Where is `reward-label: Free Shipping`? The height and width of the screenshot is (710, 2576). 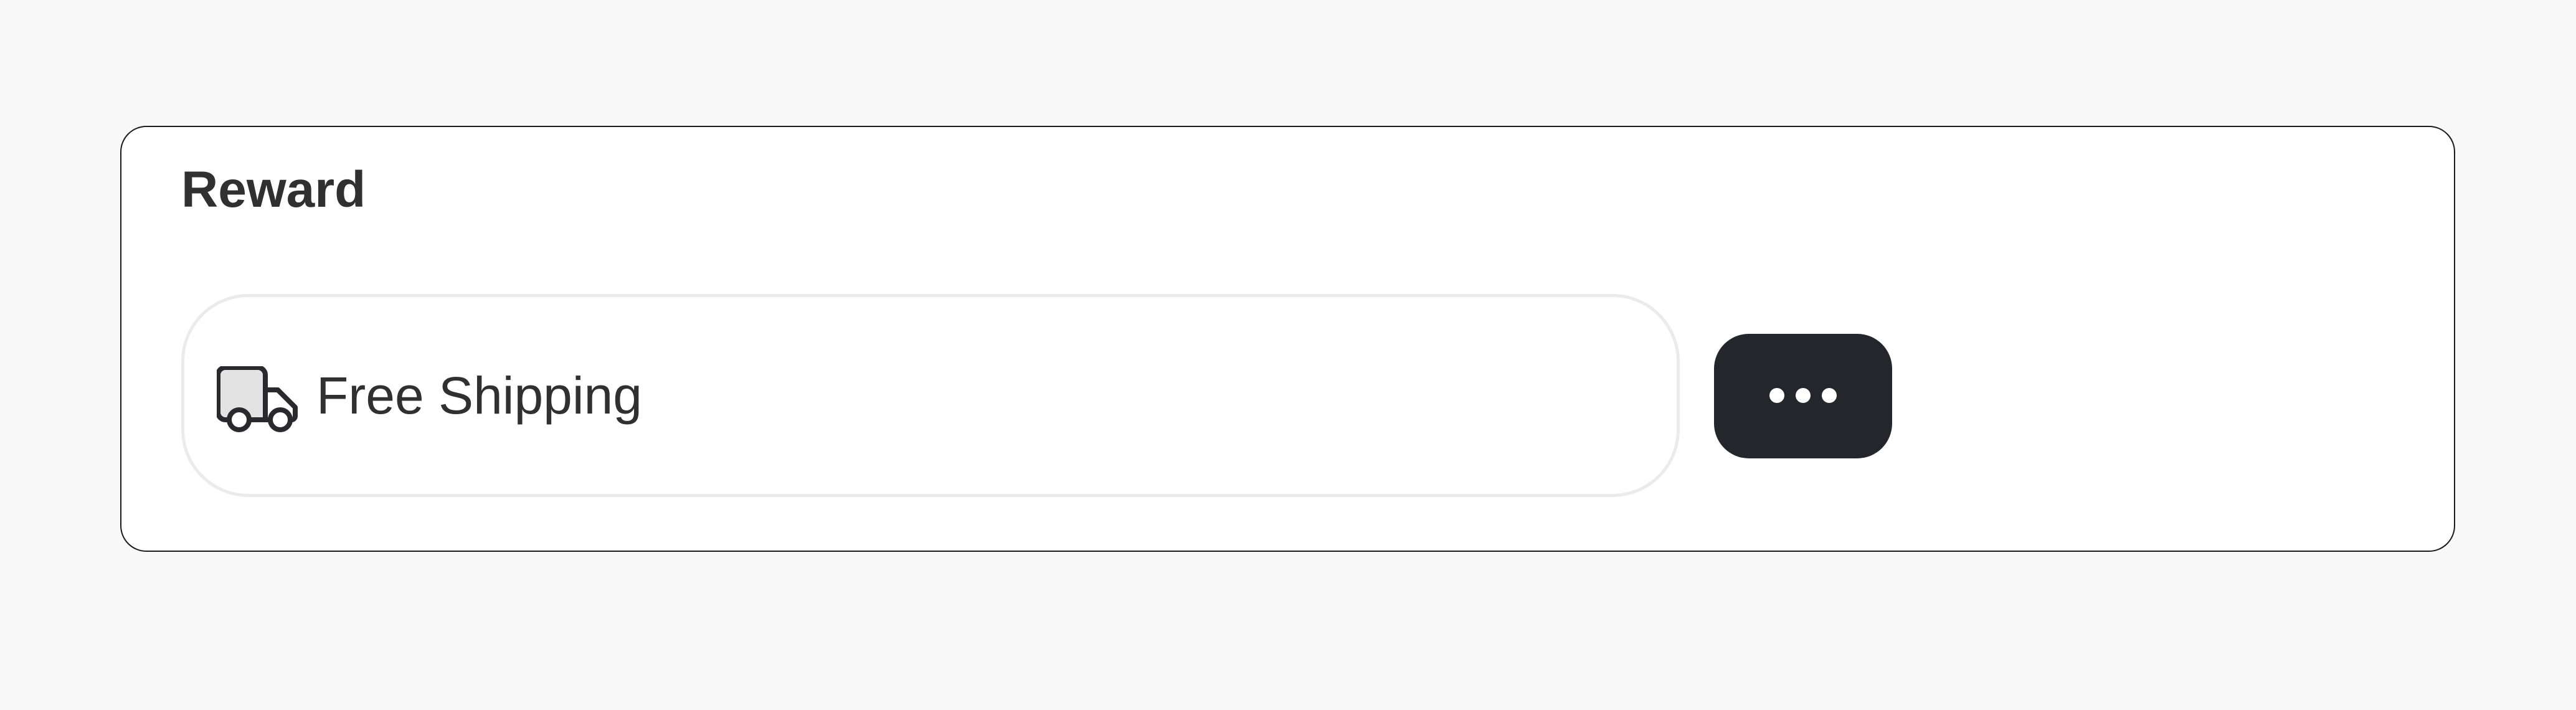 reward-label: Free Shipping is located at coordinates (479, 395).